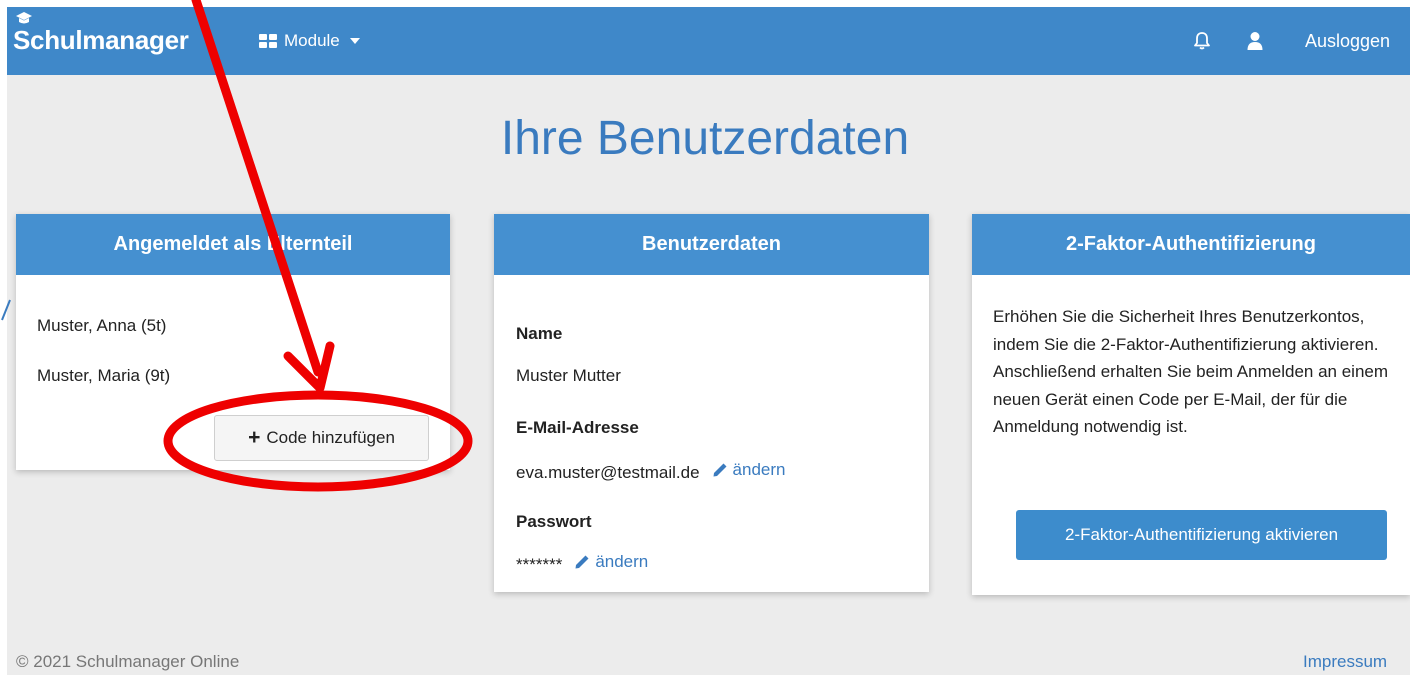 The width and height of the screenshot is (1410, 675). Describe the element at coordinates (104, 375) in the screenshot. I see `child-entry-2: Muster, Maria (9t)` at that location.